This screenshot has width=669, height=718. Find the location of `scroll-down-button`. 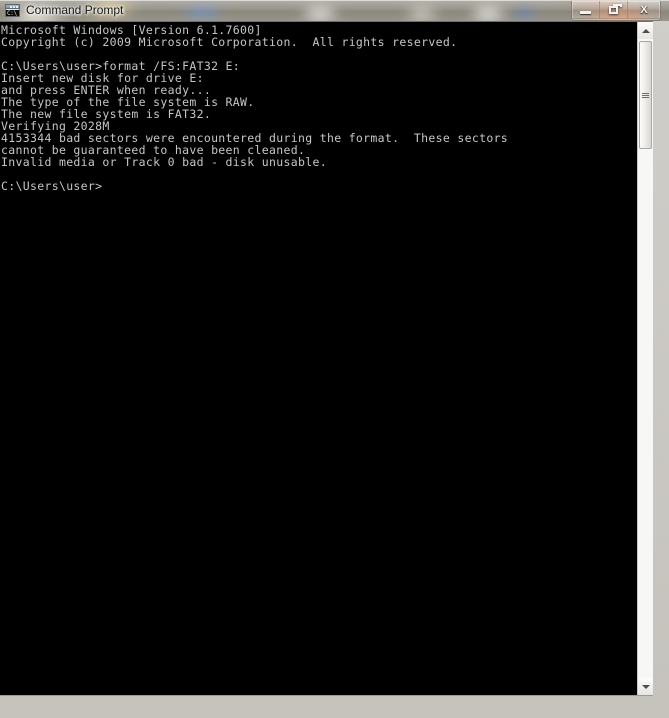

scroll-down-button is located at coordinates (645, 686).